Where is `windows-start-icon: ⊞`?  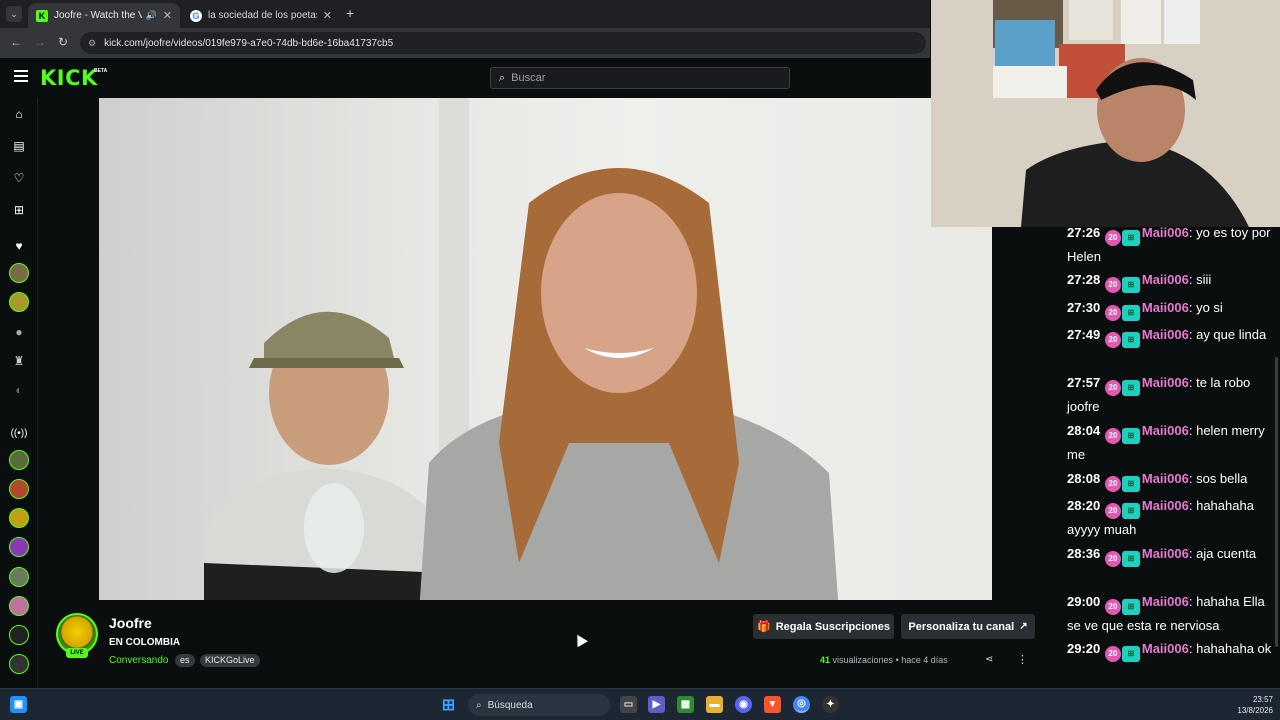 windows-start-icon: ⊞ is located at coordinates (448, 705).